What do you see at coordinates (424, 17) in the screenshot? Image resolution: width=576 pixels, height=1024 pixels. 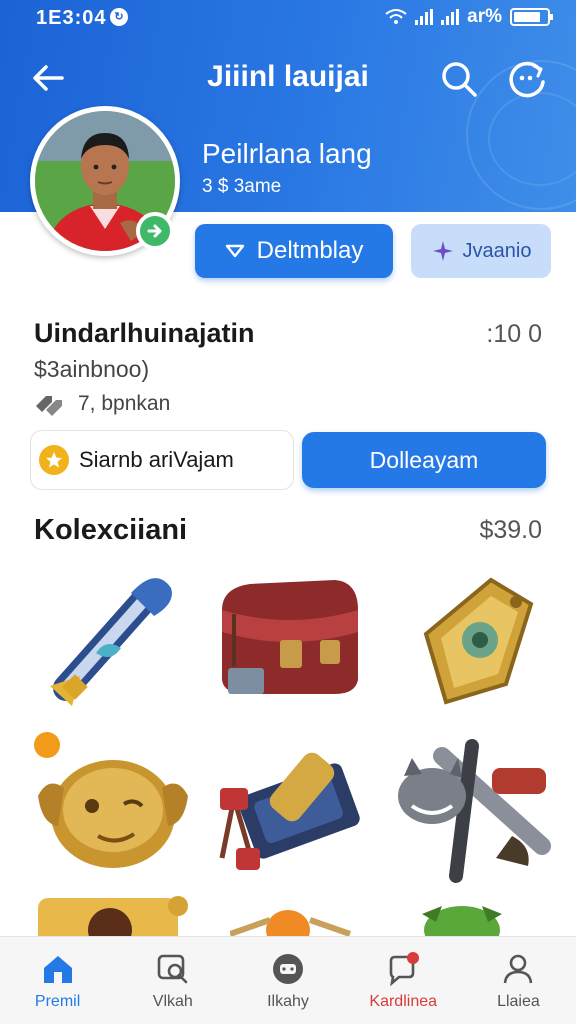 I see `signal-icon` at bounding box center [424, 17].